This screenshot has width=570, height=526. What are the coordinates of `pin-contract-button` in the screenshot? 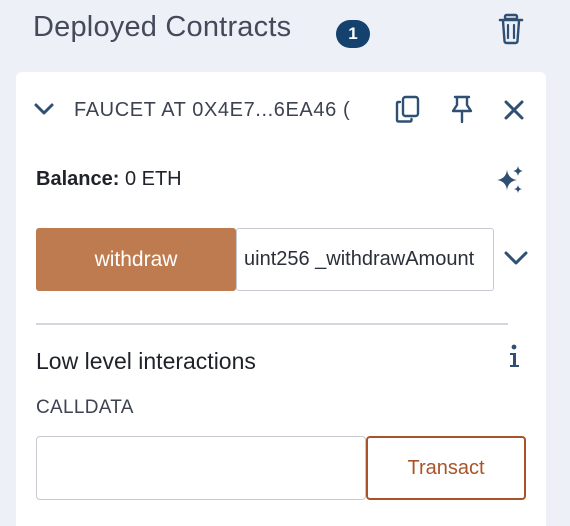 It's located at (462, 109).